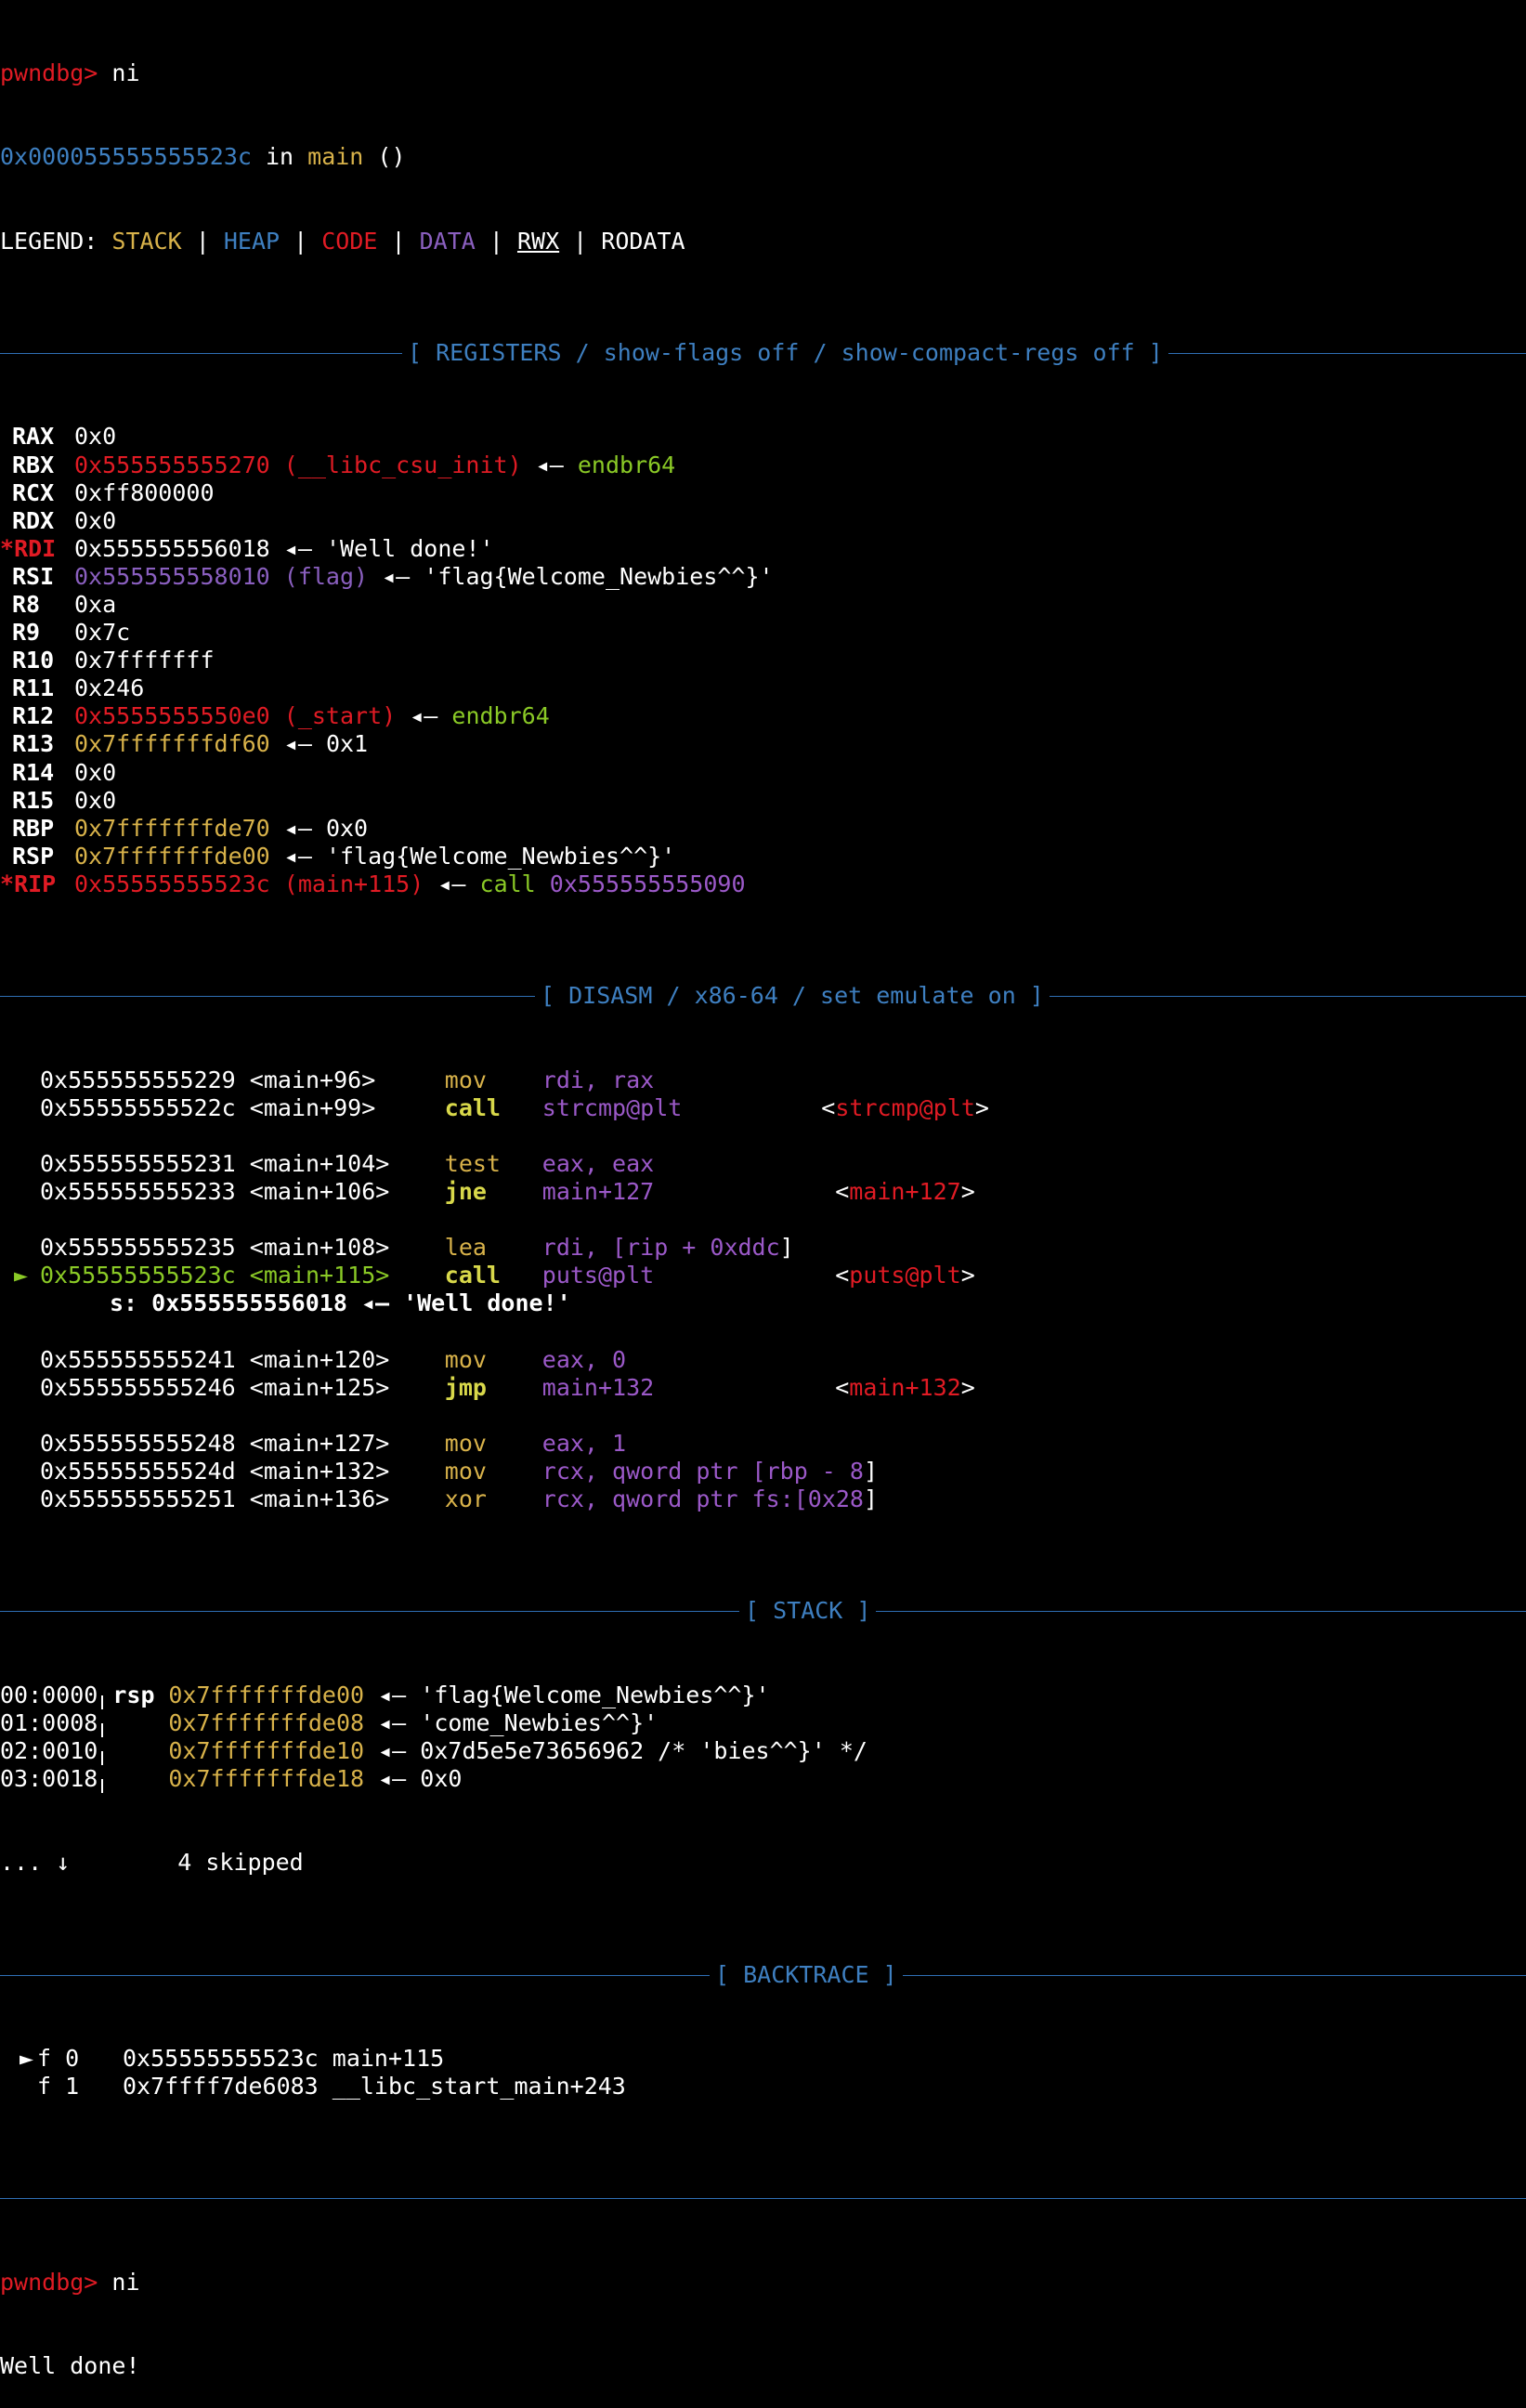  What do you see at coordinates (133, 1694) in the screenshot?
I see `stack-register: rsp` at bounding box center [133, 1694].